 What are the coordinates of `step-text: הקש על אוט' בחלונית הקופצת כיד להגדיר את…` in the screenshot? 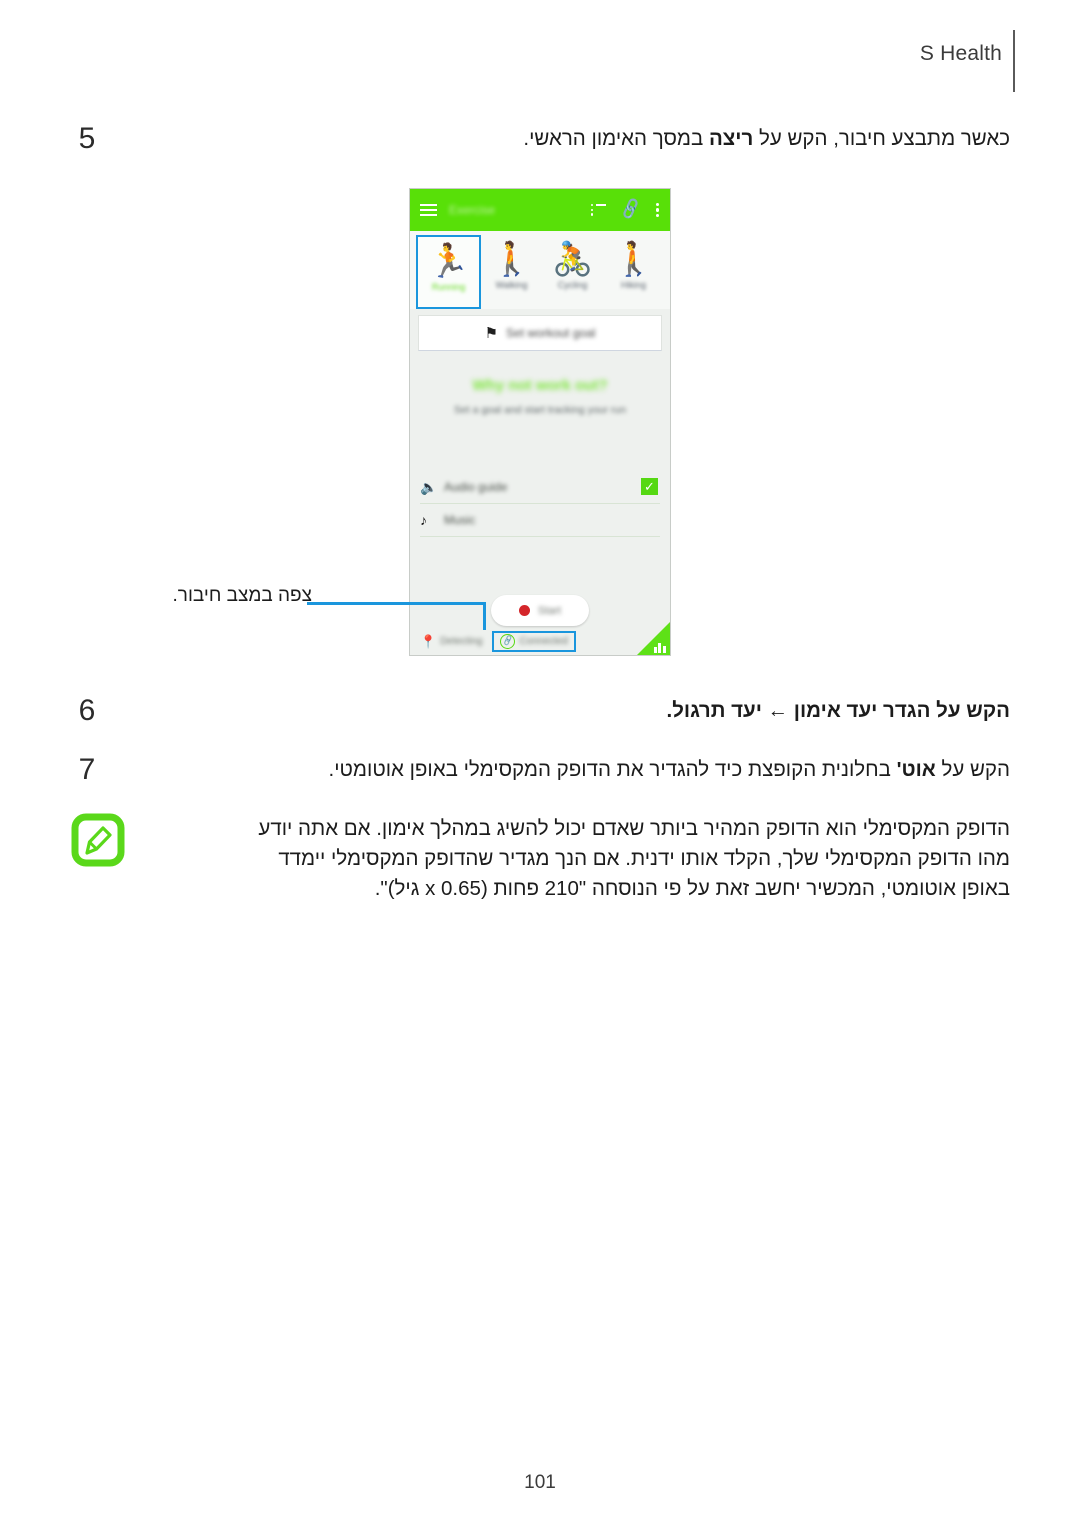 It's located at (560, 770).